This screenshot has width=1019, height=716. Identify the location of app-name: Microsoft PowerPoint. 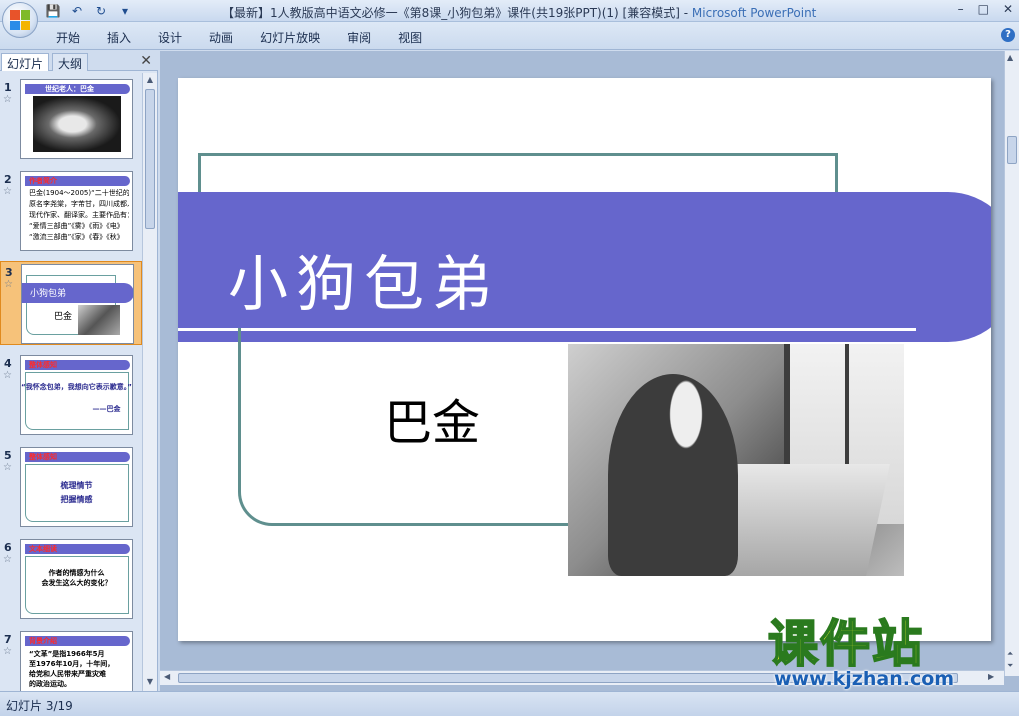
(754, 13).